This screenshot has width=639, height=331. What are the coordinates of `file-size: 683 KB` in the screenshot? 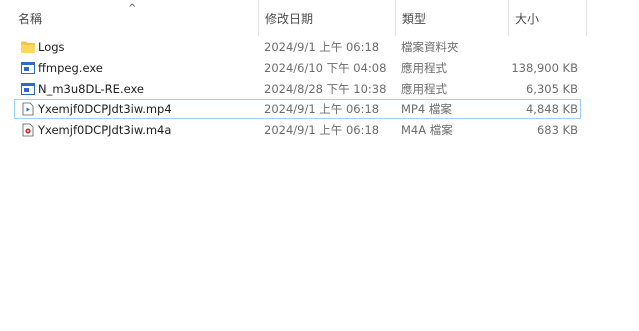 It's located at (557, 130).